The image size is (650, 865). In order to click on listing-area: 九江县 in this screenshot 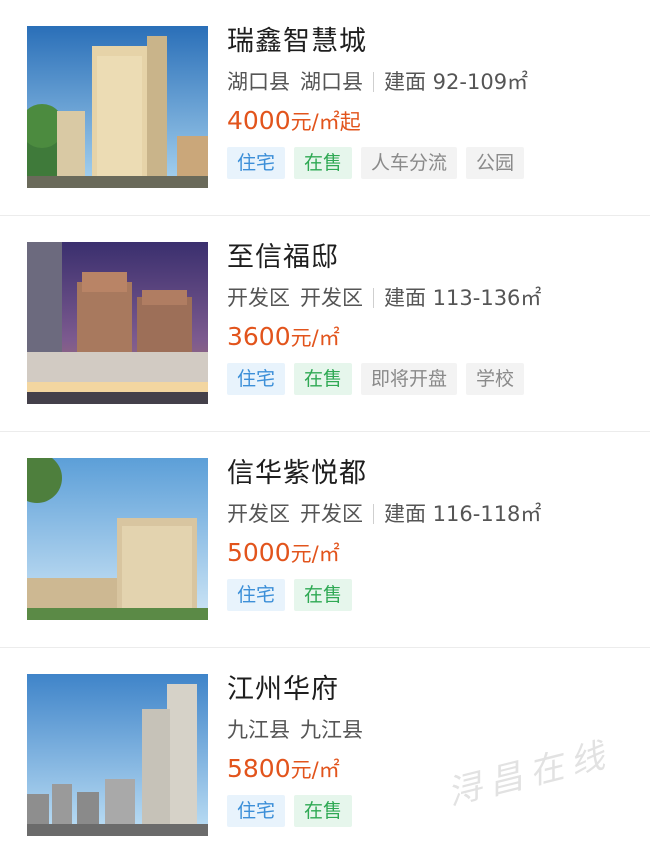, I will do `click(331, 730)`.